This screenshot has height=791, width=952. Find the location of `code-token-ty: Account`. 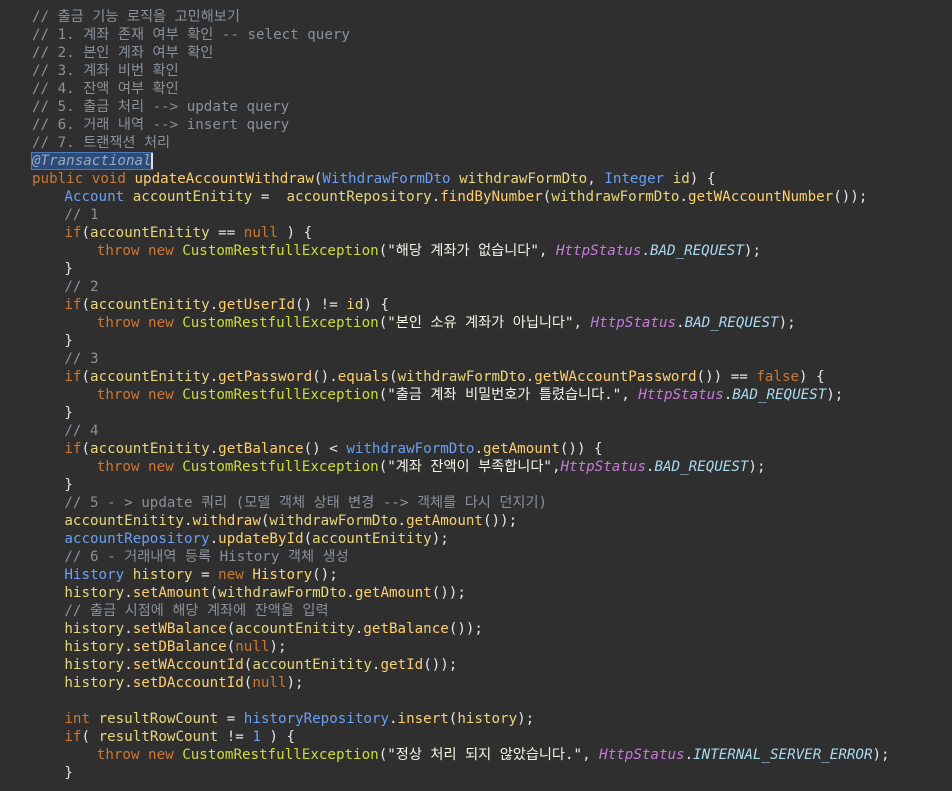

code-token-ty: Account is located at coordinates (98, 197).